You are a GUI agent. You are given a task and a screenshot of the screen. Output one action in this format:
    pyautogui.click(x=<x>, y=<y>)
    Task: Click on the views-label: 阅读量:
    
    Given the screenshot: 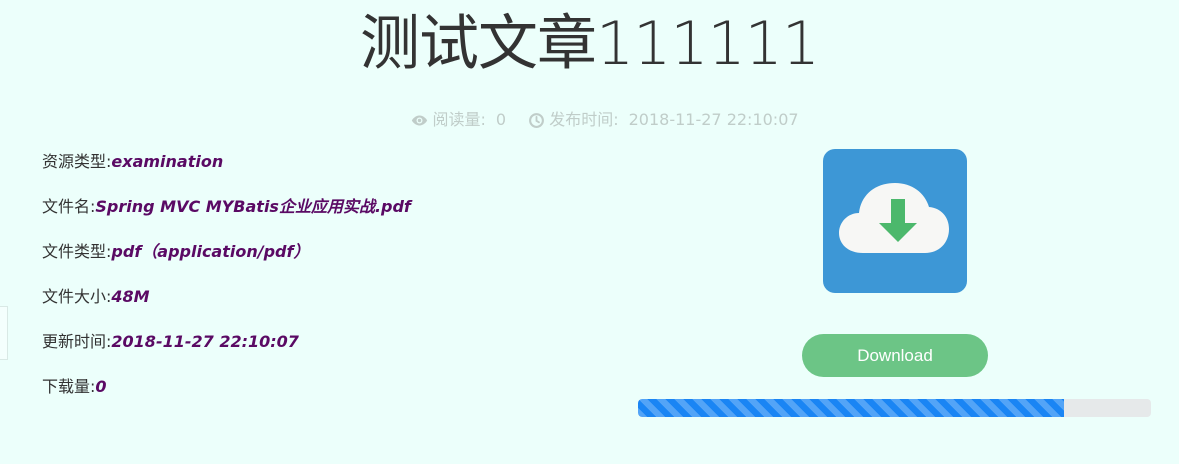 What is the action you would take?
    pyautogui.click(x=459, y=119)
    